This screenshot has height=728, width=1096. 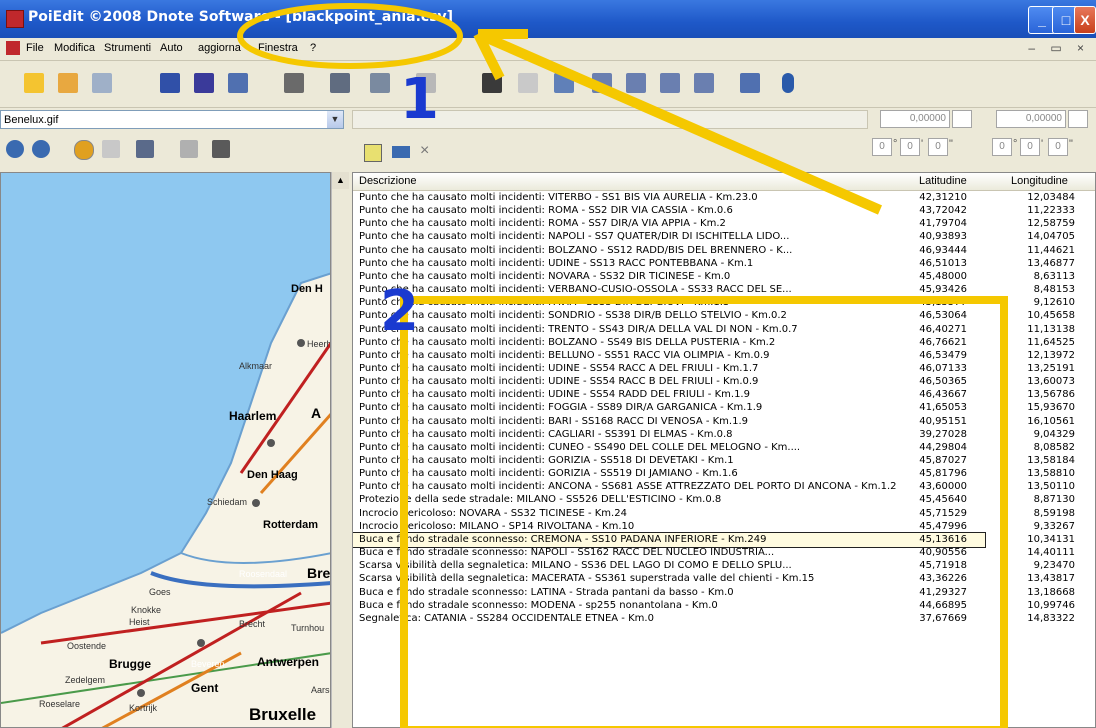 What do you see at coordinates (1031, 119) in the screenshot?
I see `longitude-decimal-input: 0,00000` at bounding box center [1031, 119].